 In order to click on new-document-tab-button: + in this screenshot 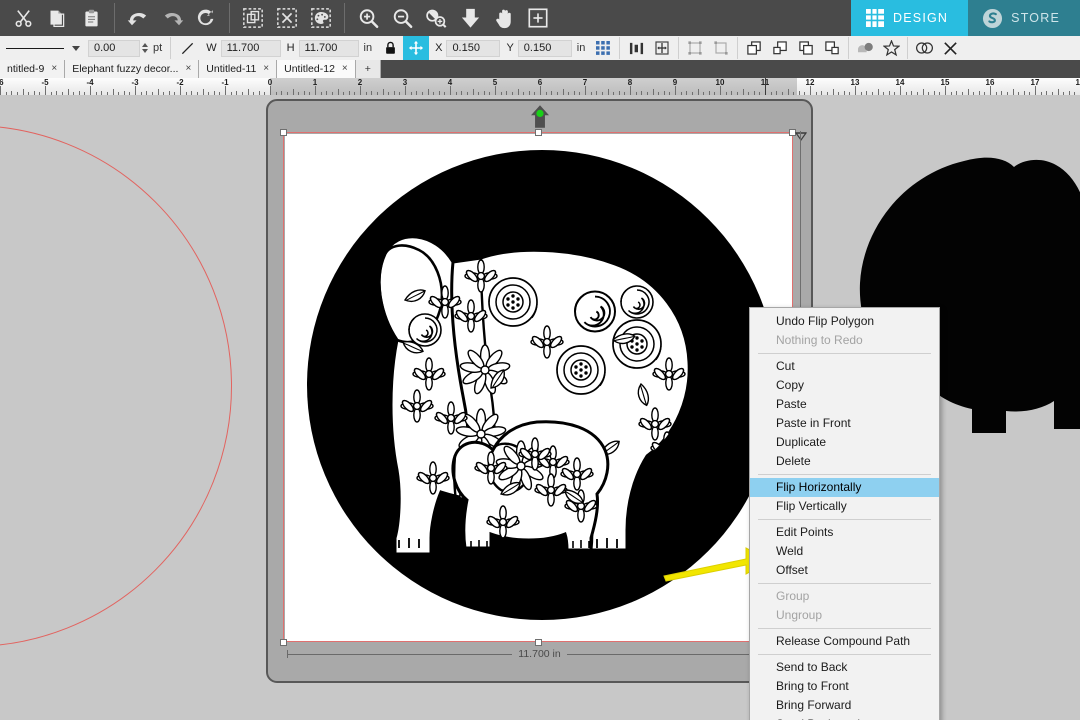, I will do `click(368, 69)`.